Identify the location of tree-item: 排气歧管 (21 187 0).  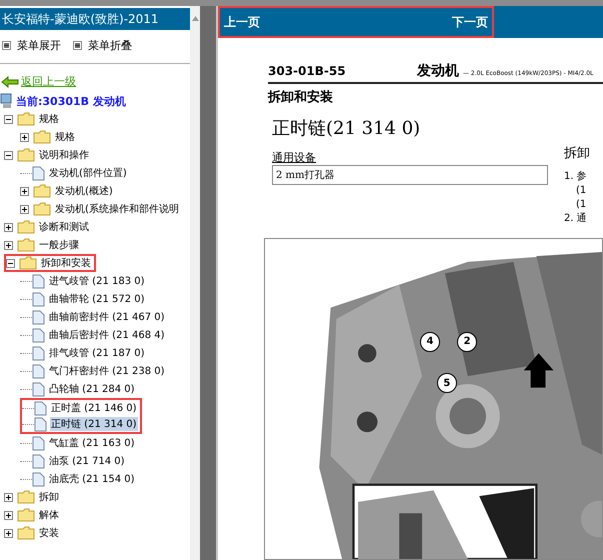
(84, 353).